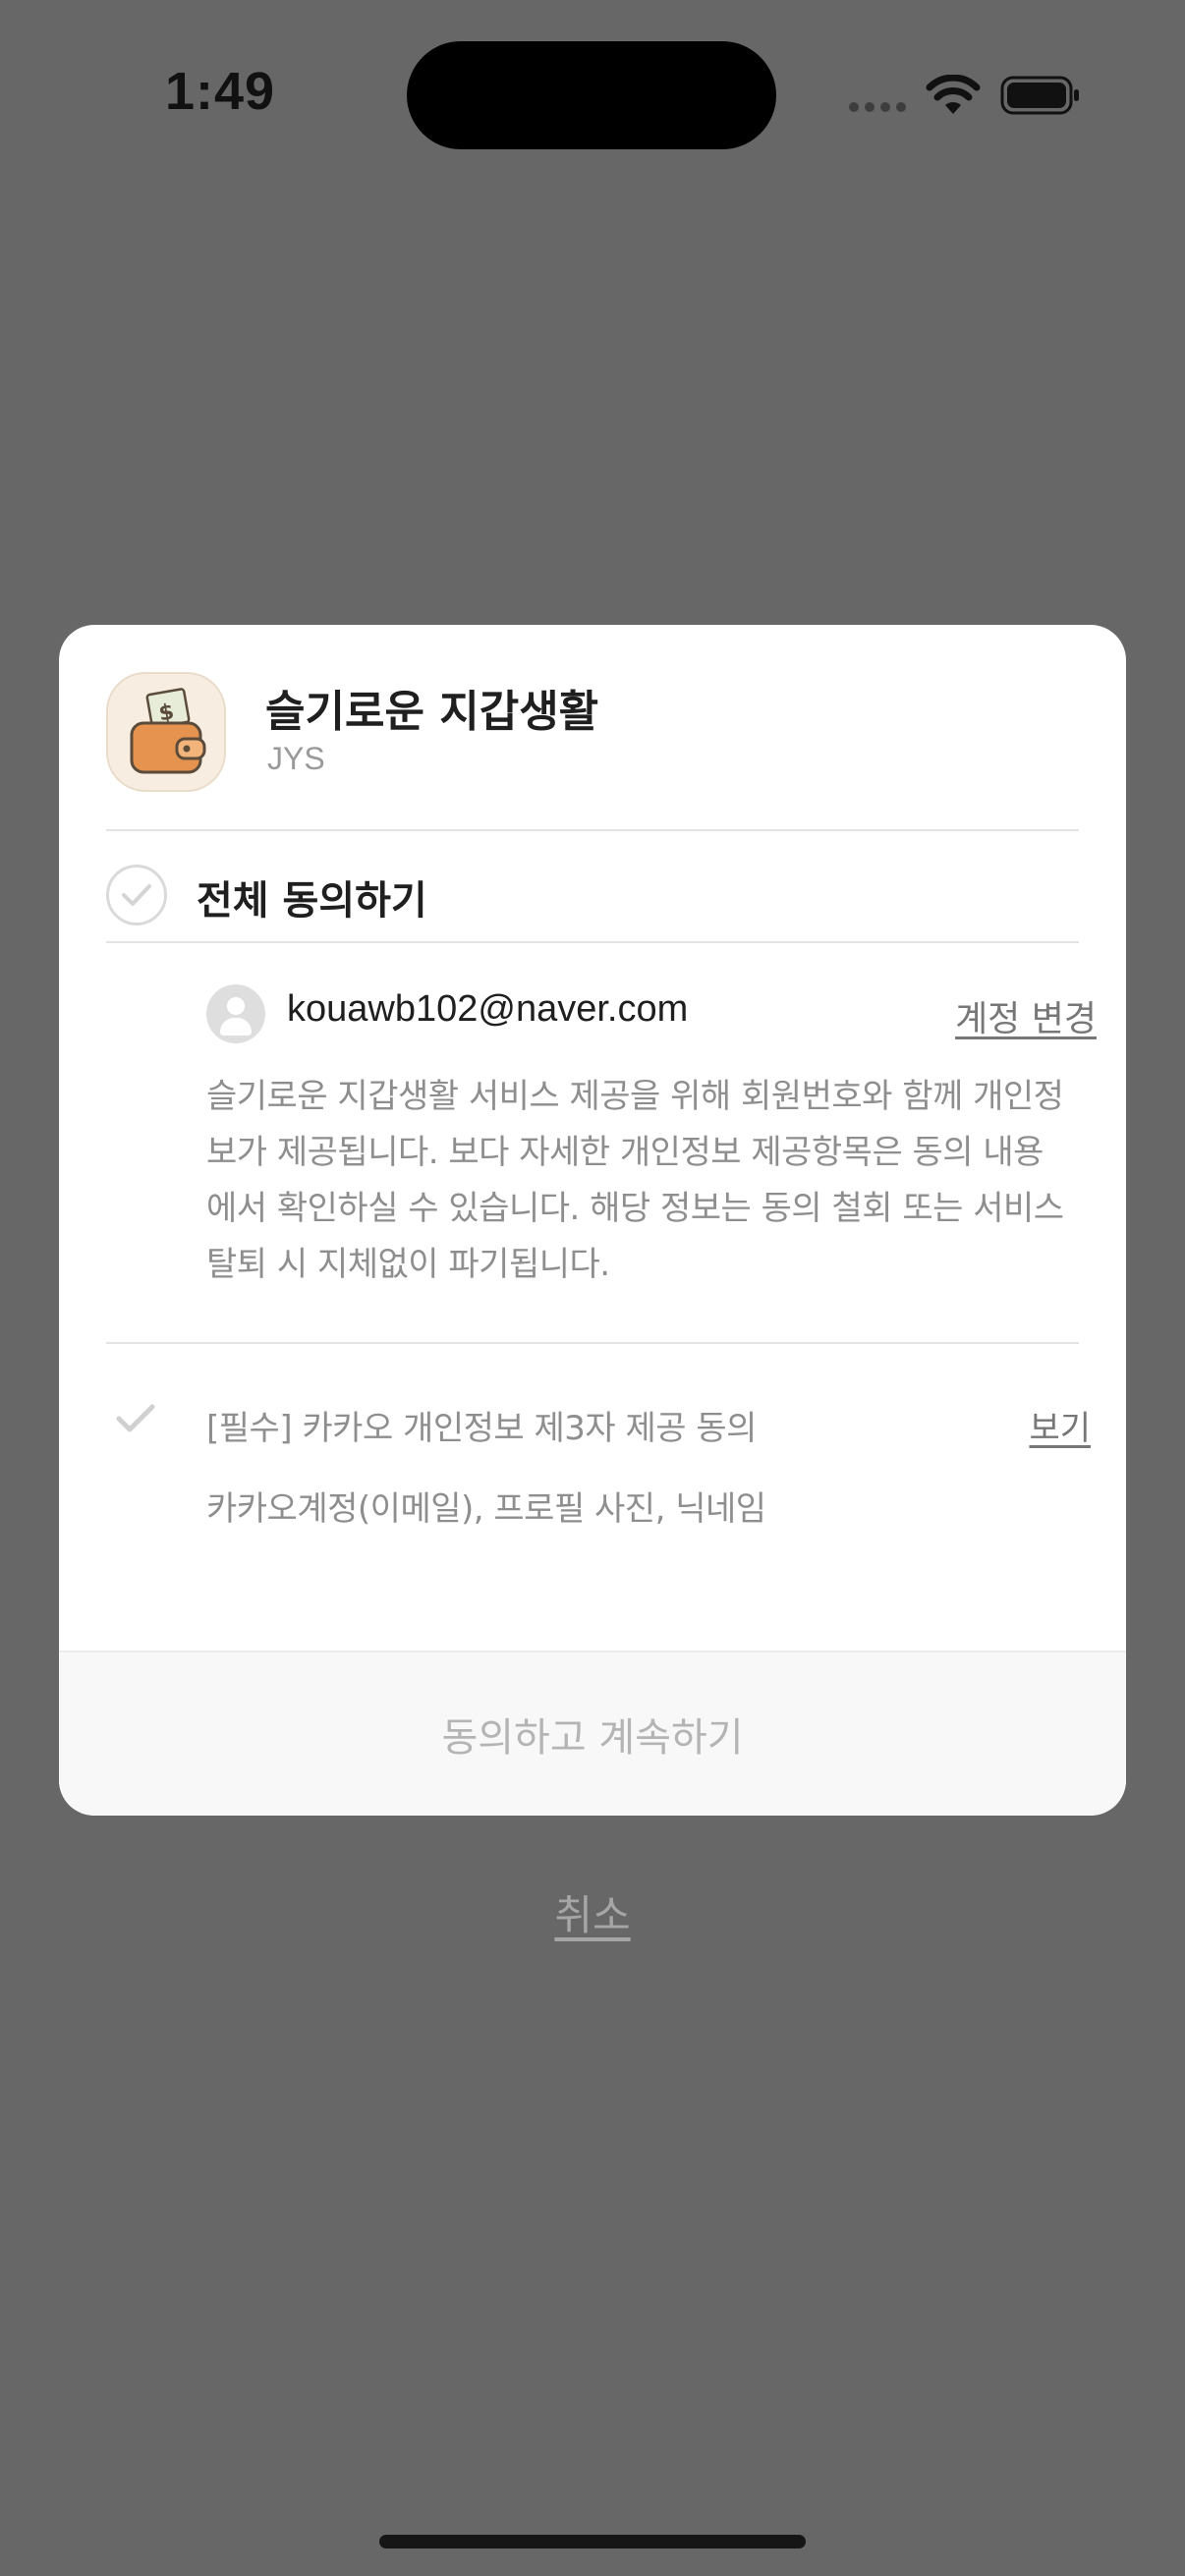  What do you see at coordinates (879, 109) in the screenshot?
I see `cellular-signal-icon` at bounding box center [879, 109].